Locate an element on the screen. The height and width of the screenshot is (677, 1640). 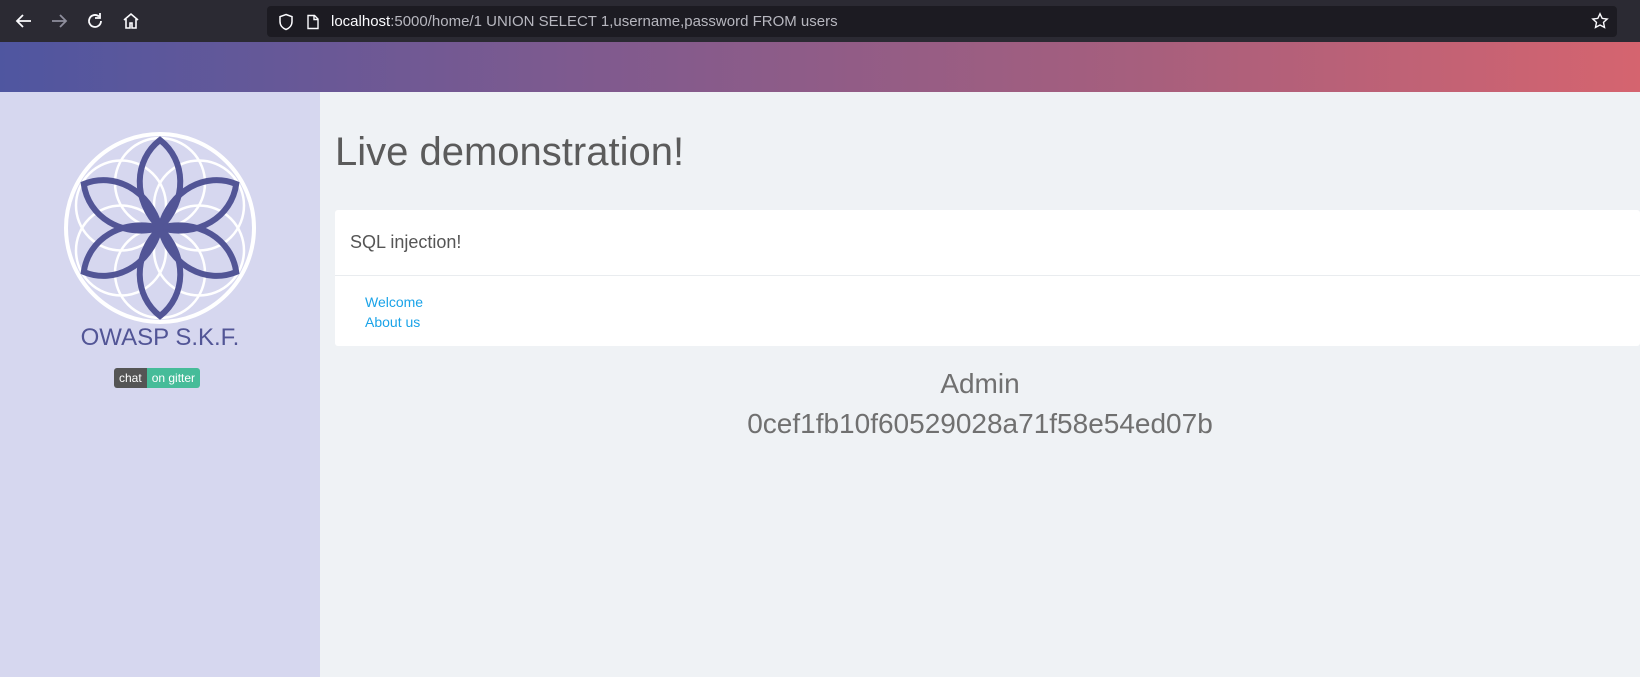
brand-name: OWASP S.K.F. is located at coordinates (160, 337).